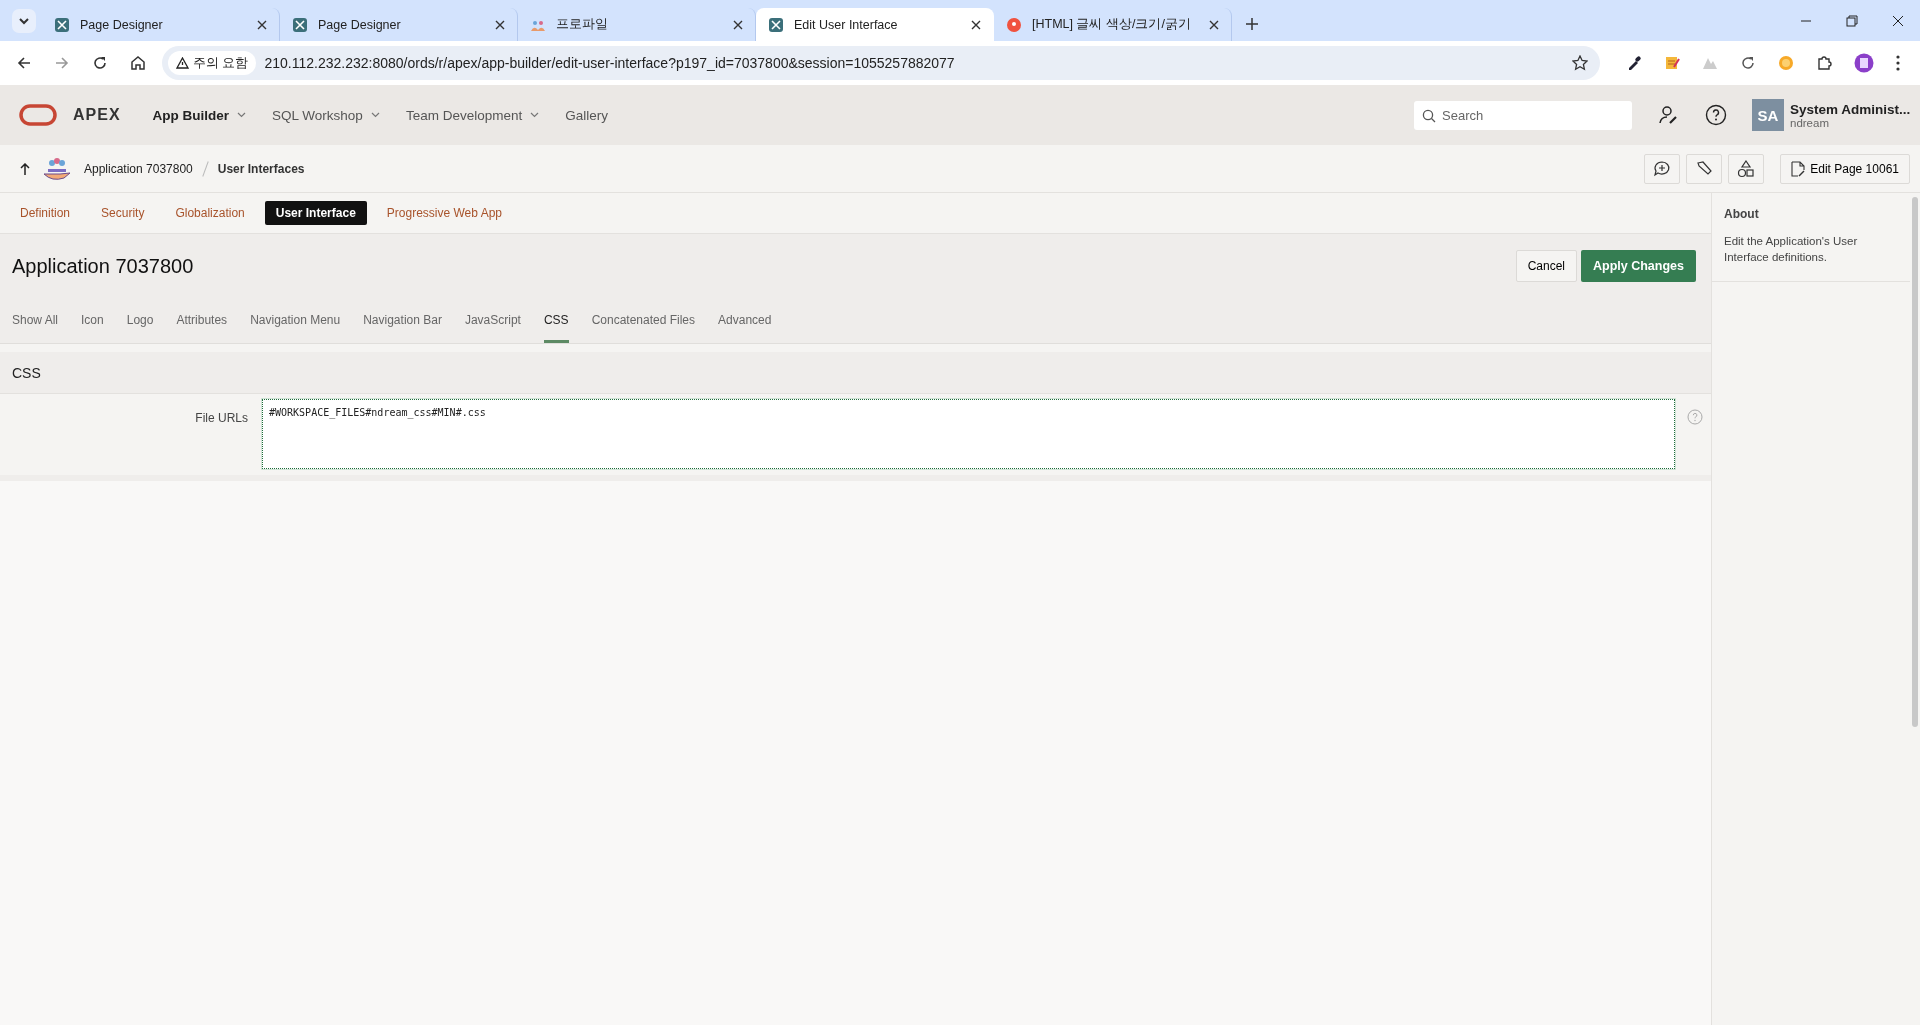 The width and height of the screenshot is (1920, 1025). I want to click on scrollbar-thumb, so click(1915, 462).